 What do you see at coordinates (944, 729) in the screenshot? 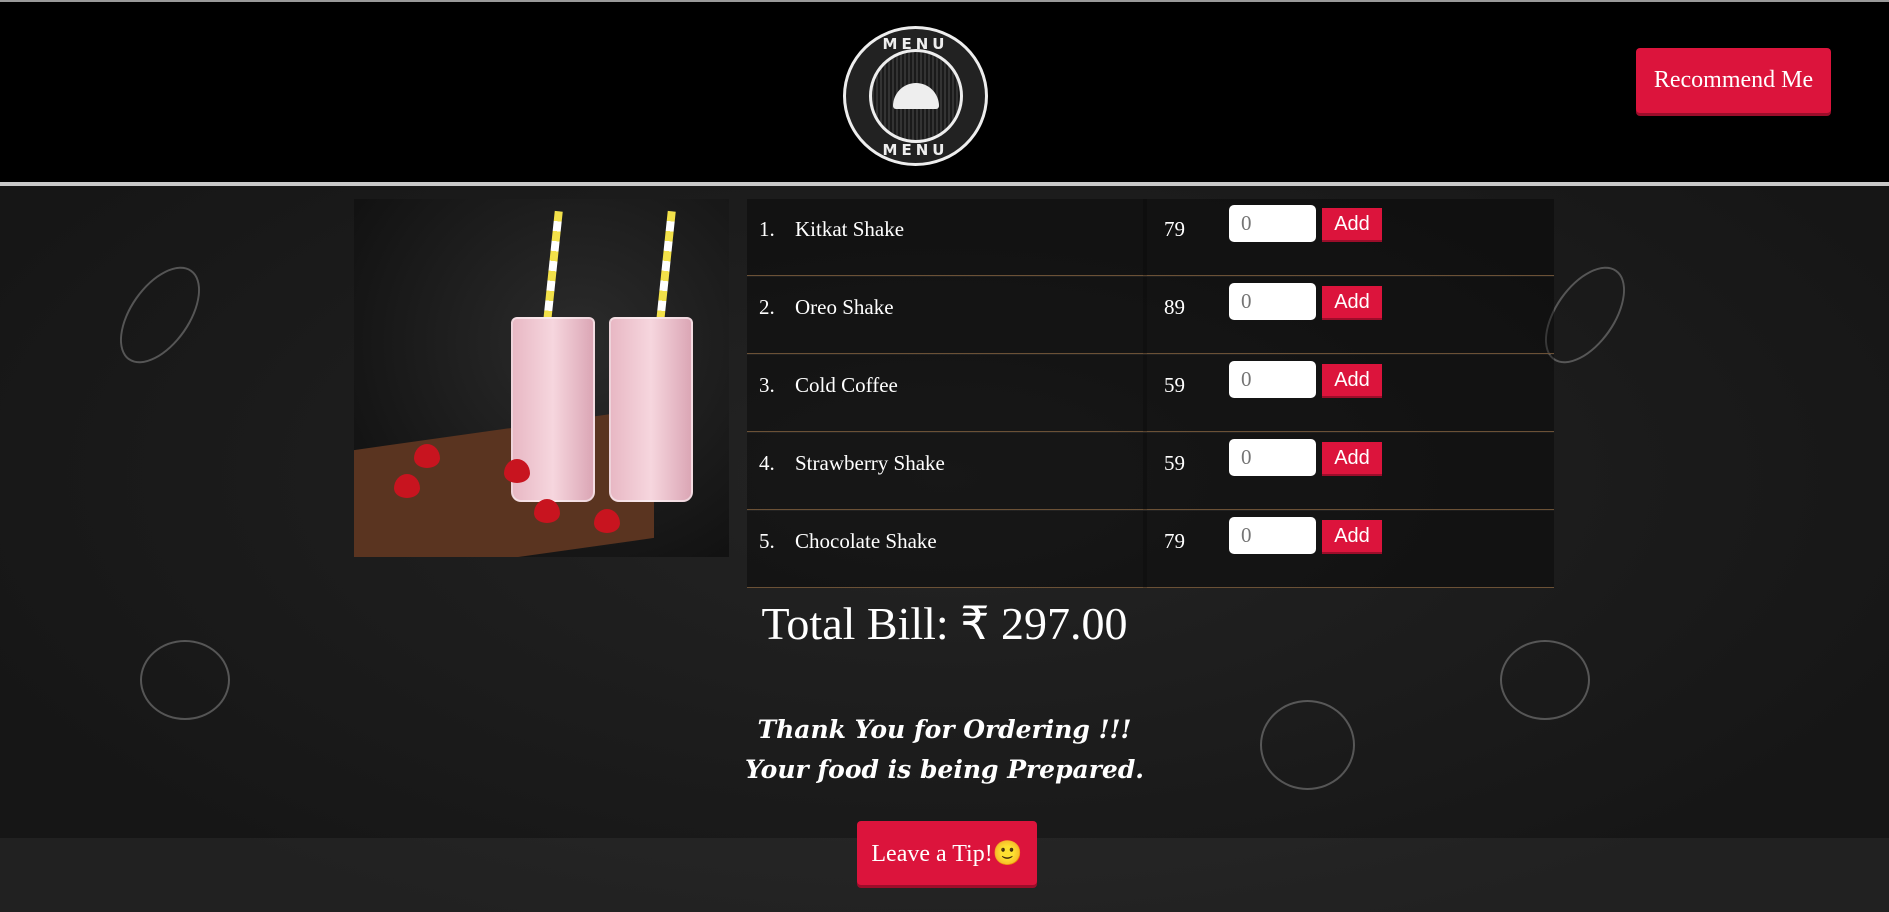
I see `thank-you-line: Thank You for Ordering !!!` at bounding box center [944, 729].